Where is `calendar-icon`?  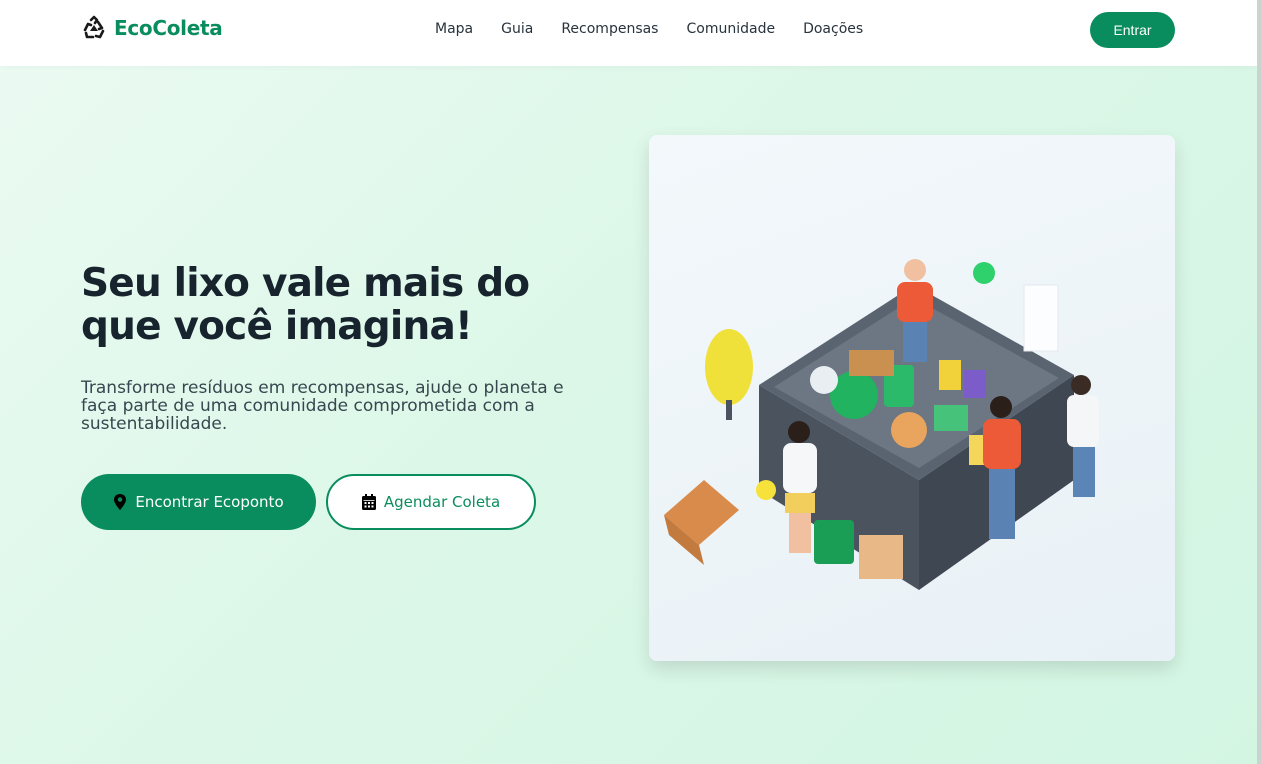 calendar-icon is located at coordinates (368, 502).